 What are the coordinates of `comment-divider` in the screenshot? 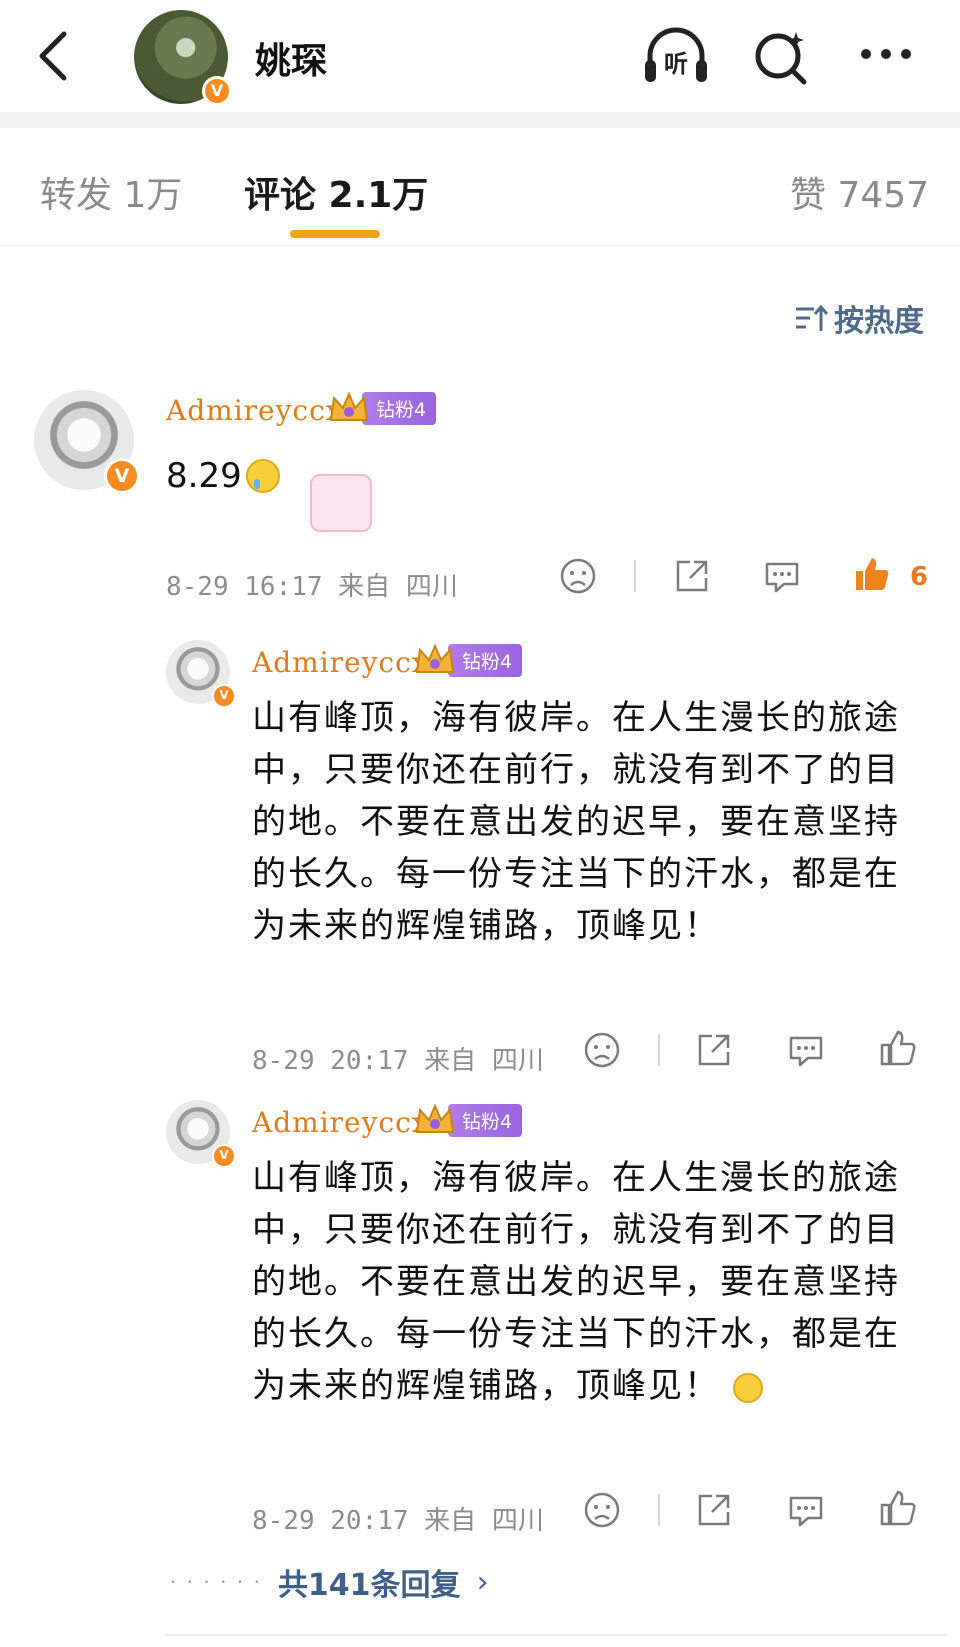 It's located at (556, 1635).